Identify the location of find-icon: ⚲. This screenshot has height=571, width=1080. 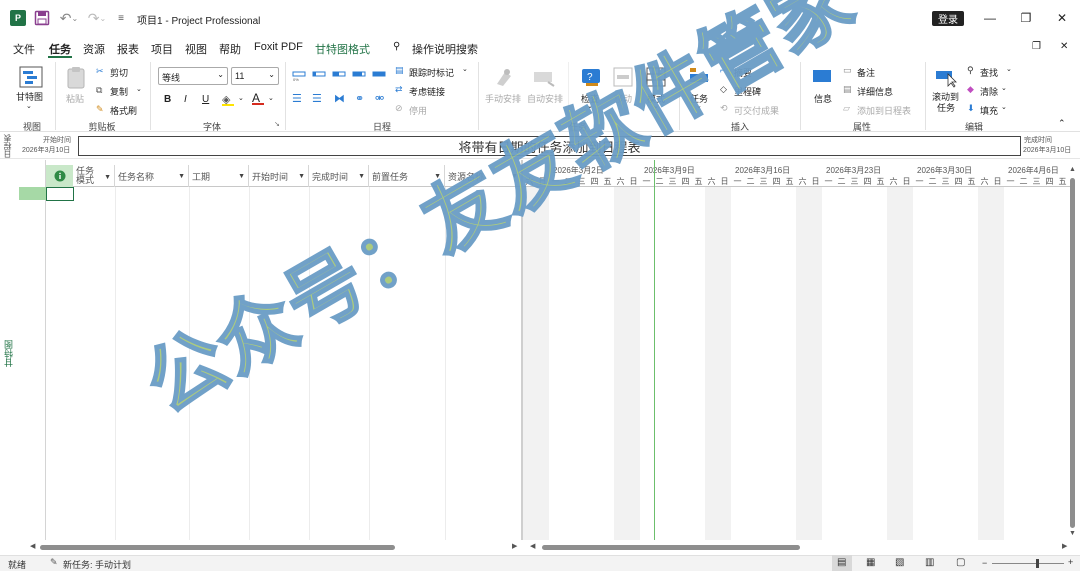
(970, 70).